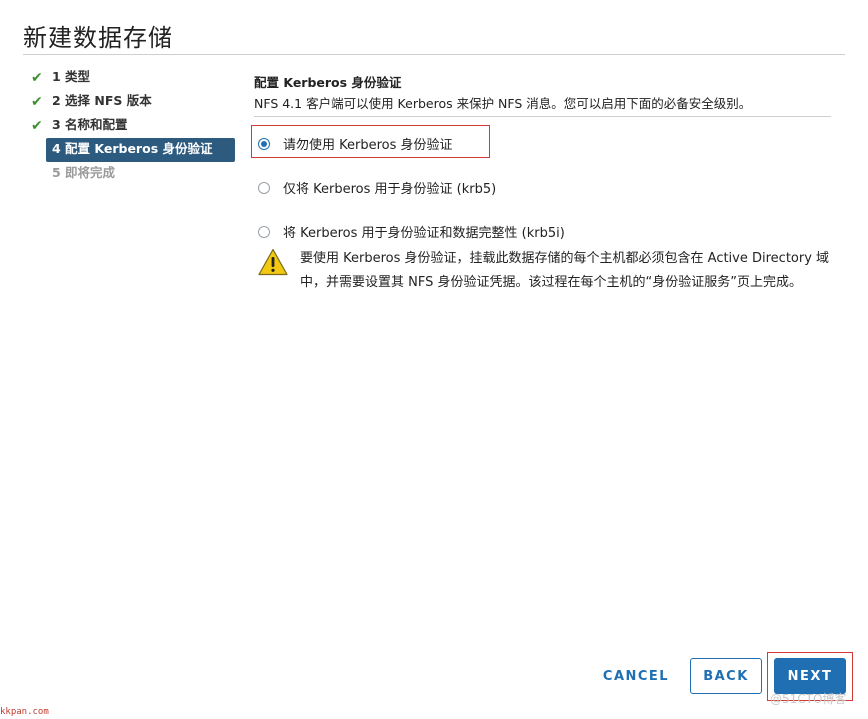  What do you see at coordinates (542, 116) in the screenshot?
I see `section-divider` at bounding box center [542, 116].